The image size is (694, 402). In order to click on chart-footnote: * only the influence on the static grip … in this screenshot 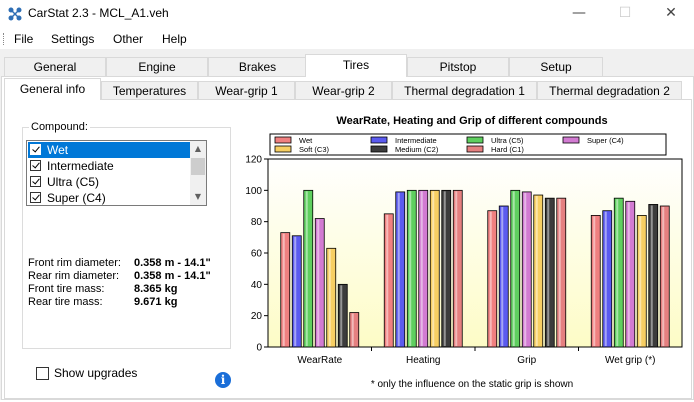, I will do `click(472, 384)`.